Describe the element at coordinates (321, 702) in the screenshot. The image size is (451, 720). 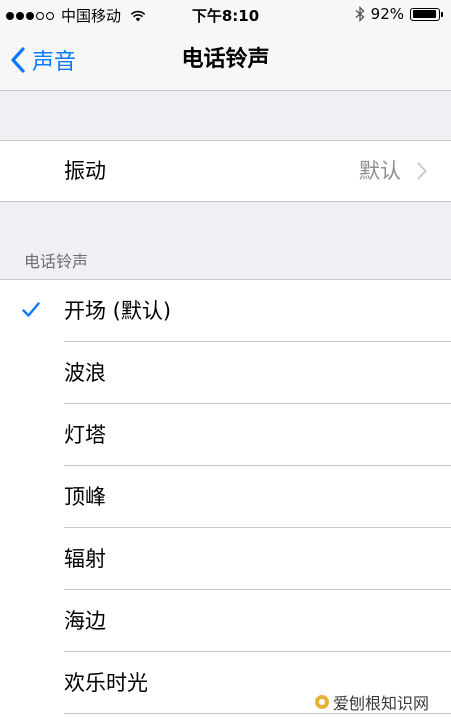
I see `watermark-logo-icon` at that location.